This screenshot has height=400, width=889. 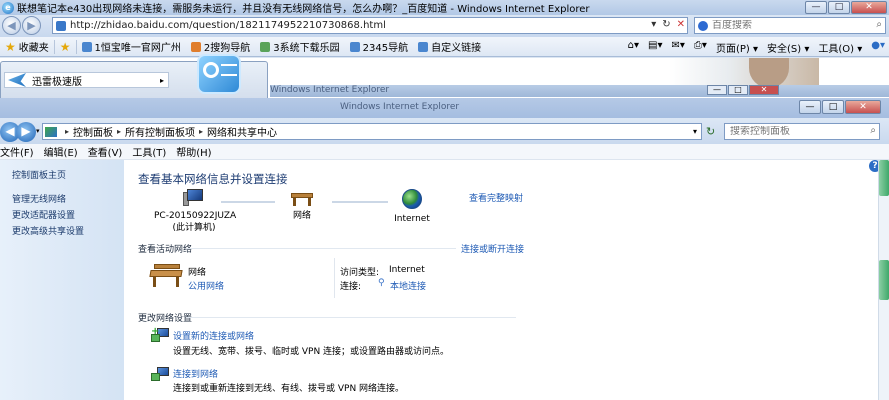 I want to click on menu-tools: 工具(T), so click(x=149, y=151).